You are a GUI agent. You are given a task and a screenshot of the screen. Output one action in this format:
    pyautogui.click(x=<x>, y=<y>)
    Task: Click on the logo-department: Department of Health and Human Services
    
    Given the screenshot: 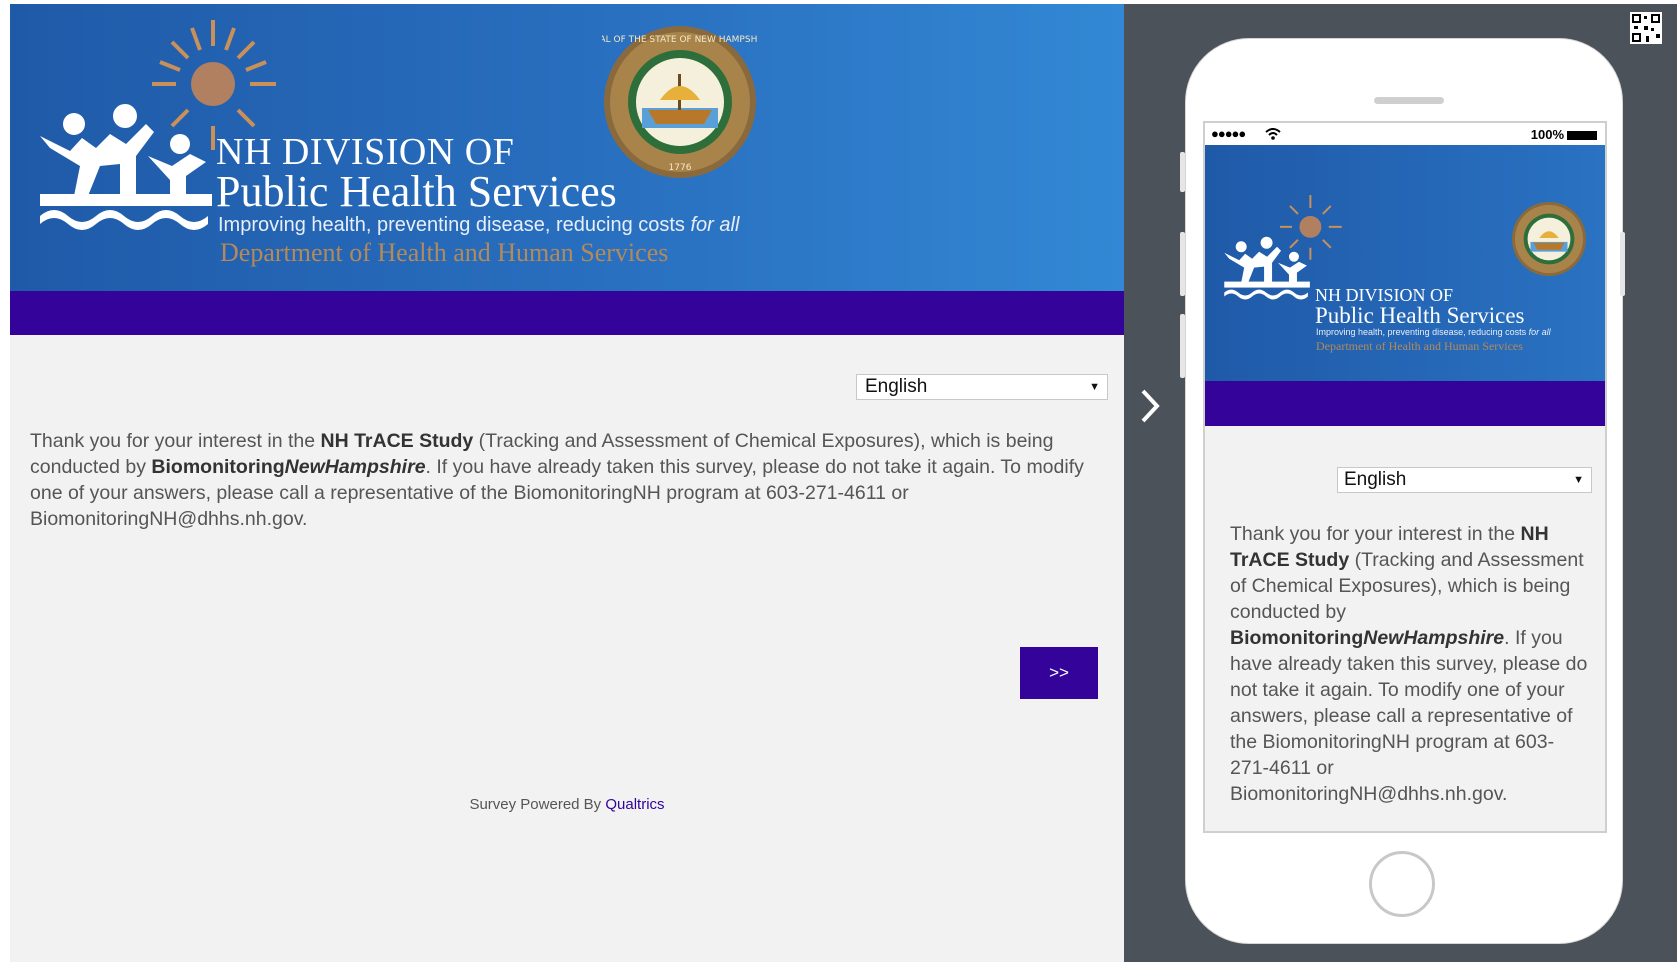 What is the action you would take?
    pyautogui.click(x=444, y=252)
    